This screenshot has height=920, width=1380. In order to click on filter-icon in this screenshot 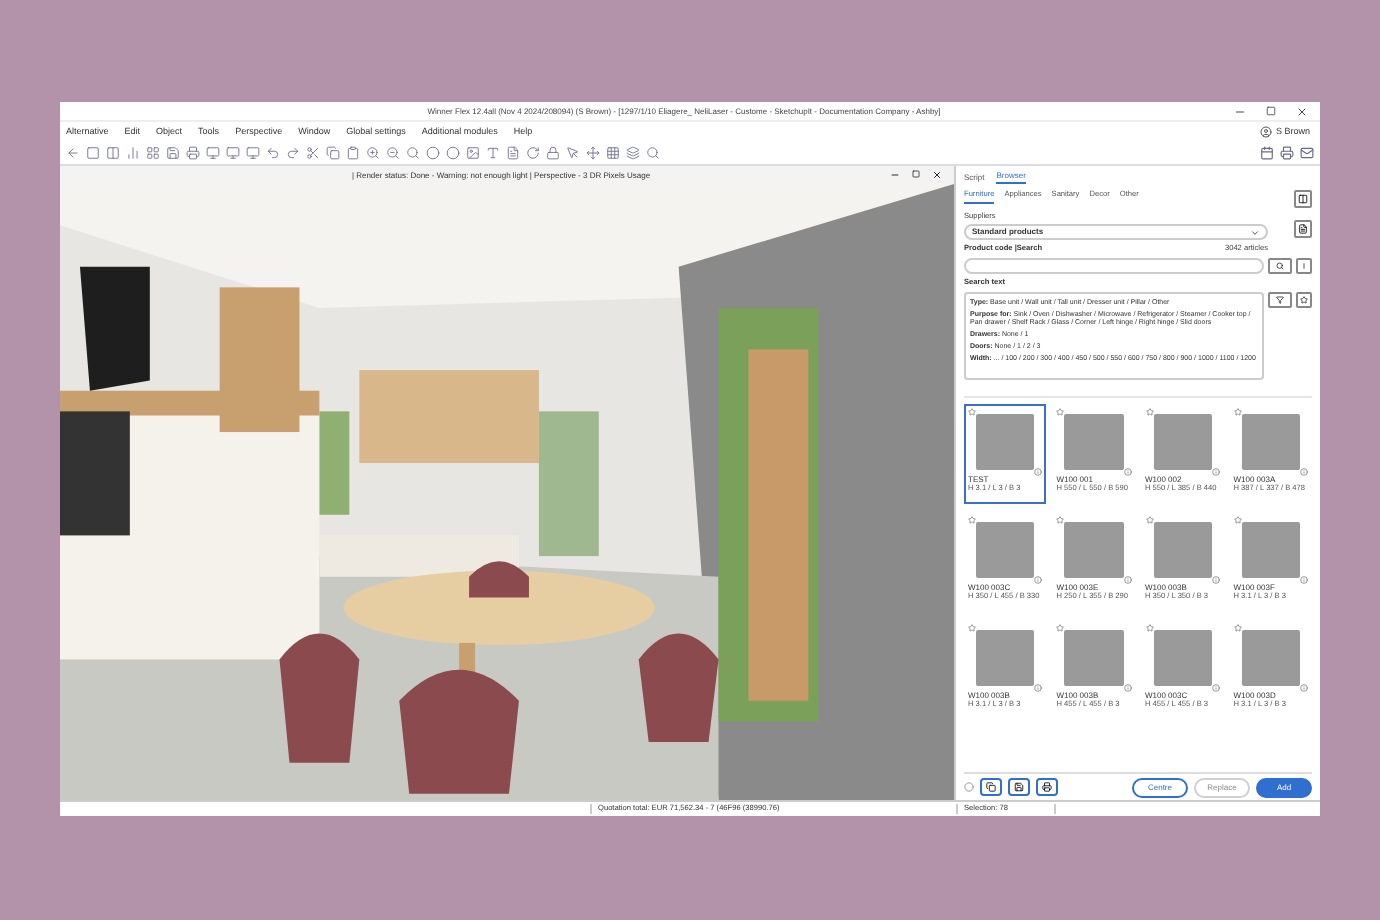, I will do `click(1280, 299)`.